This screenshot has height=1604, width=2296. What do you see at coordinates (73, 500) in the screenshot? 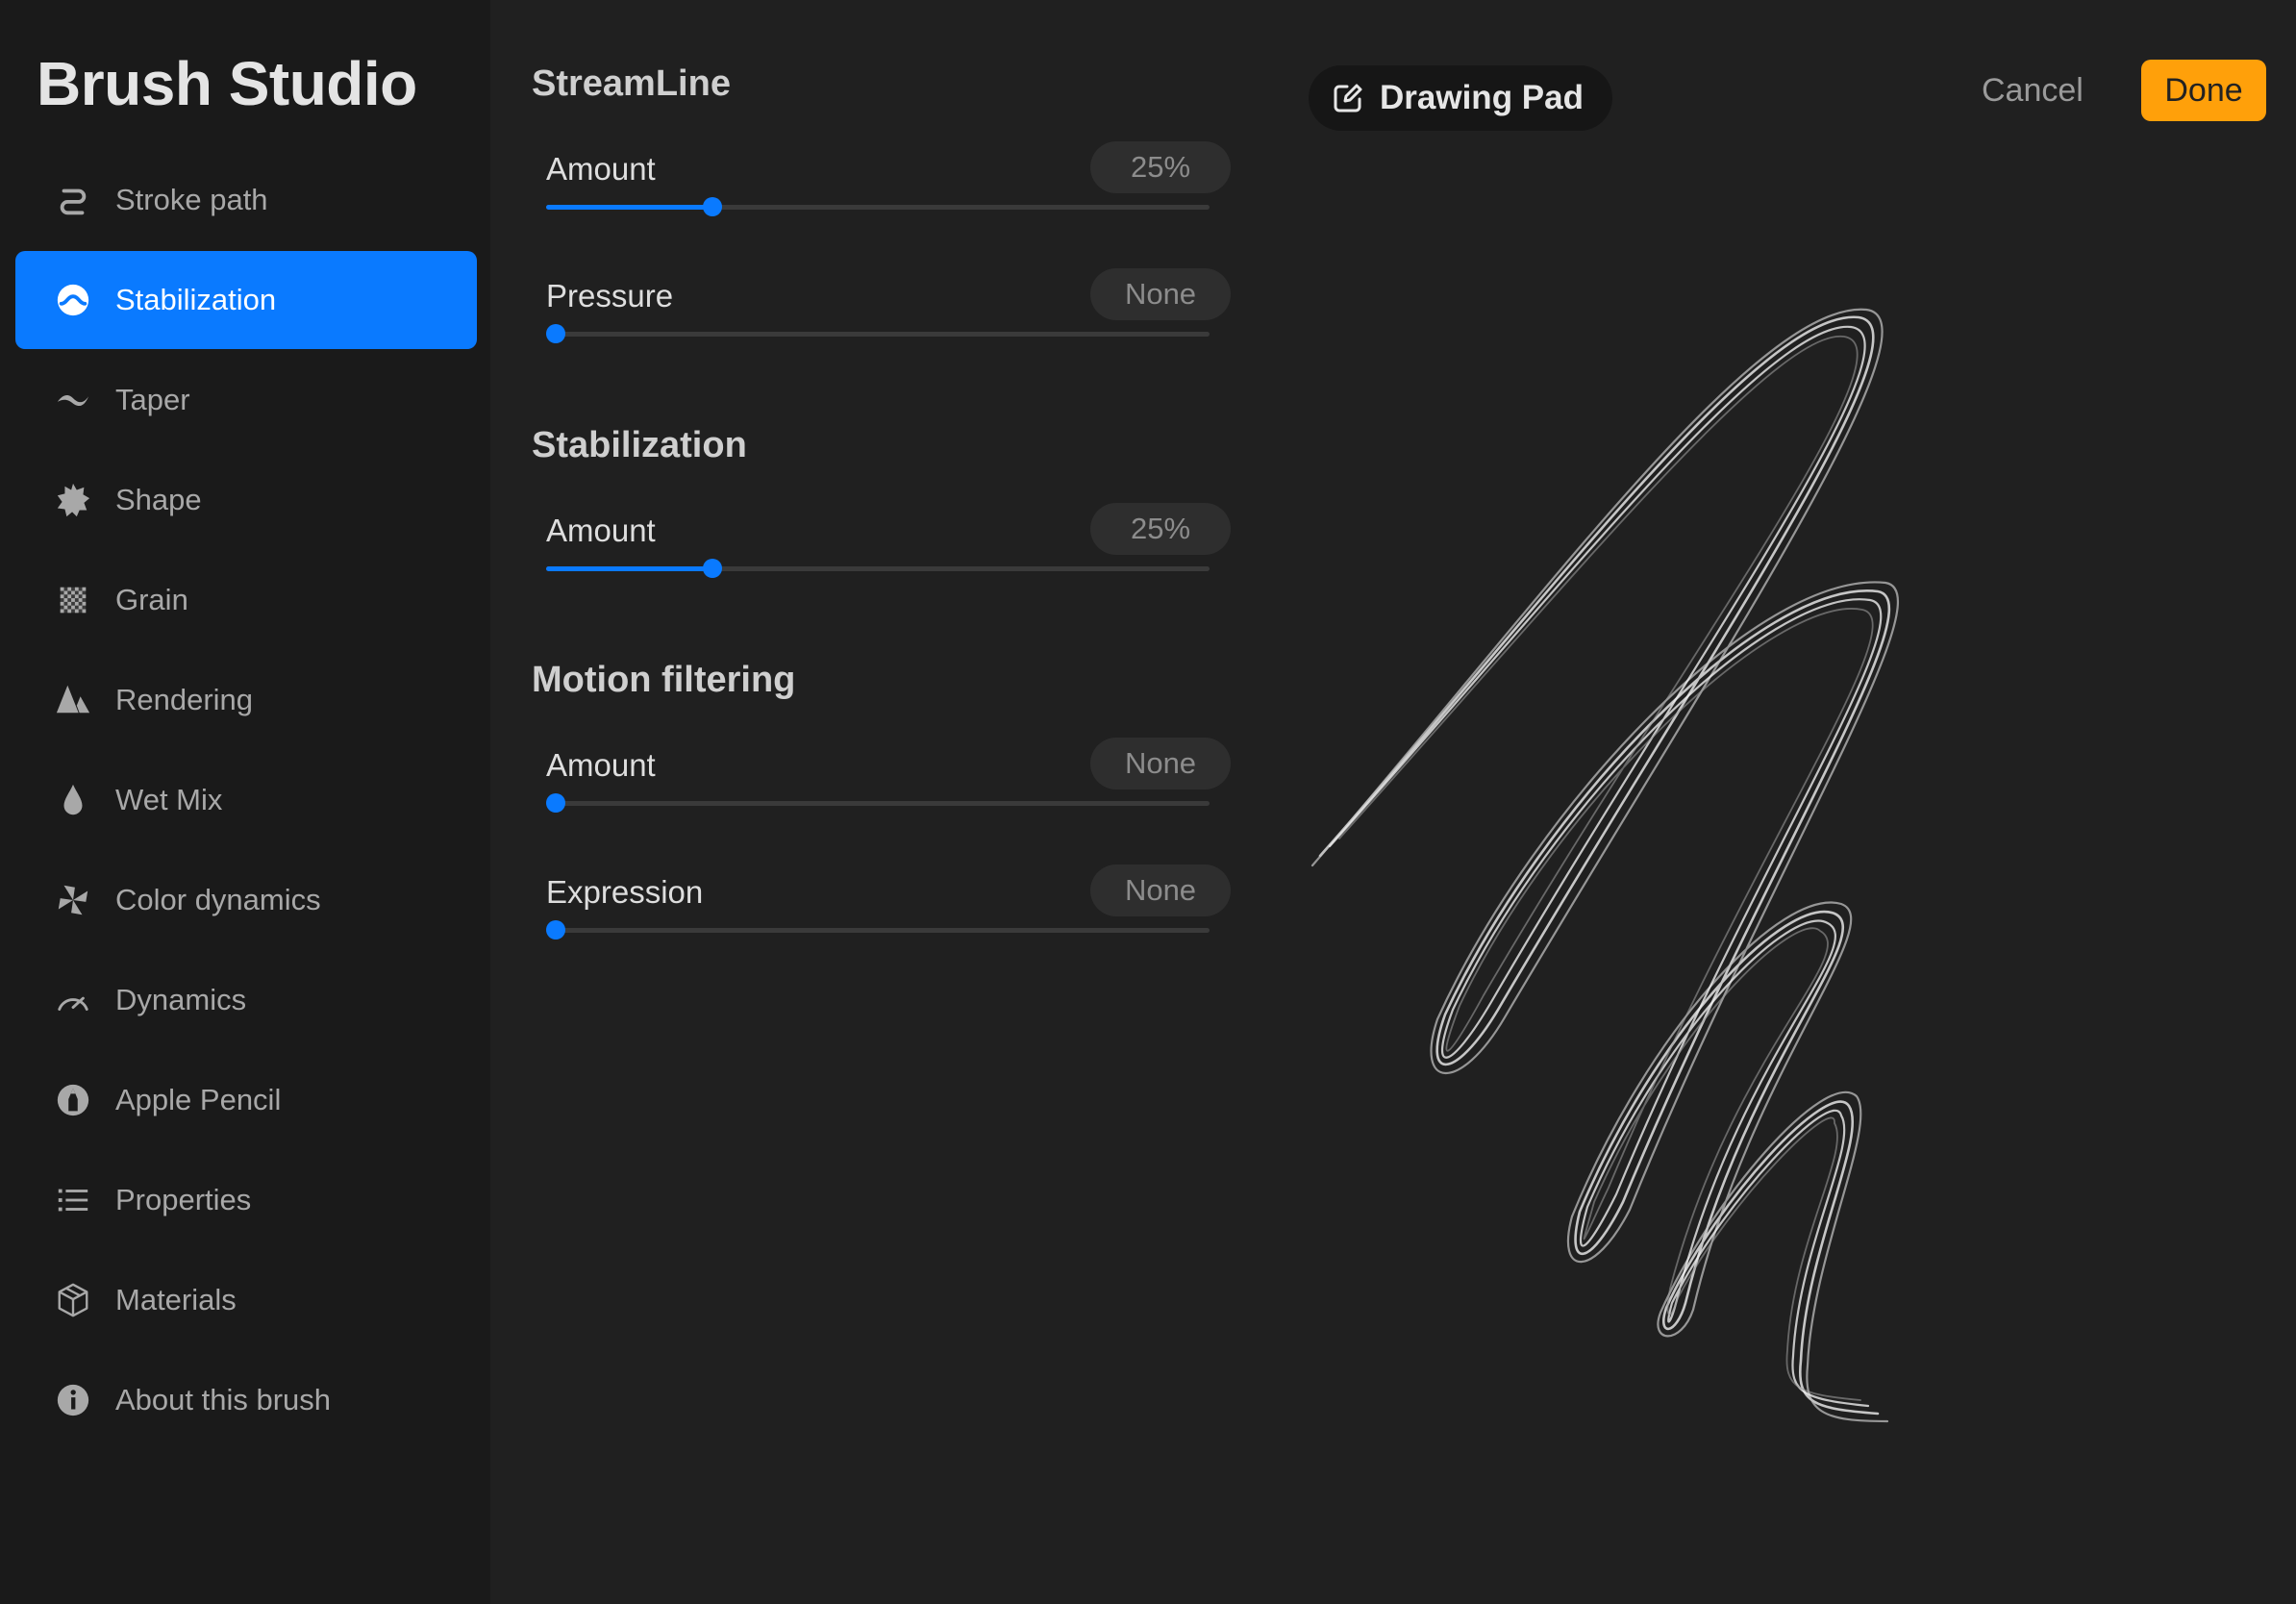
I see `shape-icon` at bounding box center [73, 500].